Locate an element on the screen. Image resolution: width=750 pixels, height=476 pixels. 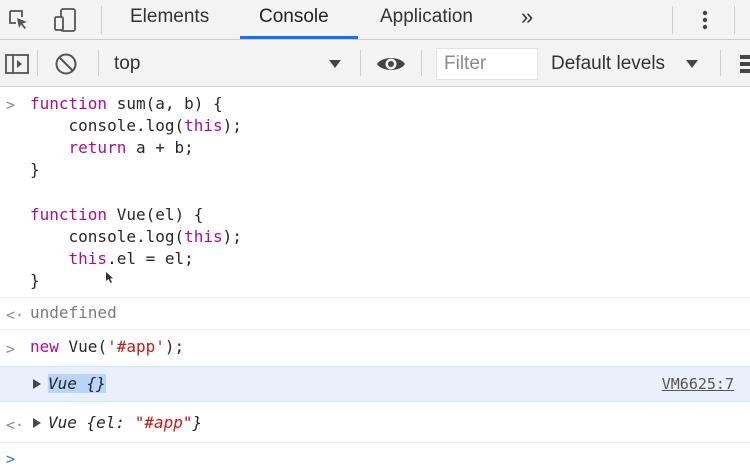
source-link: VM6625:7 is located at coordinates (698, 384).